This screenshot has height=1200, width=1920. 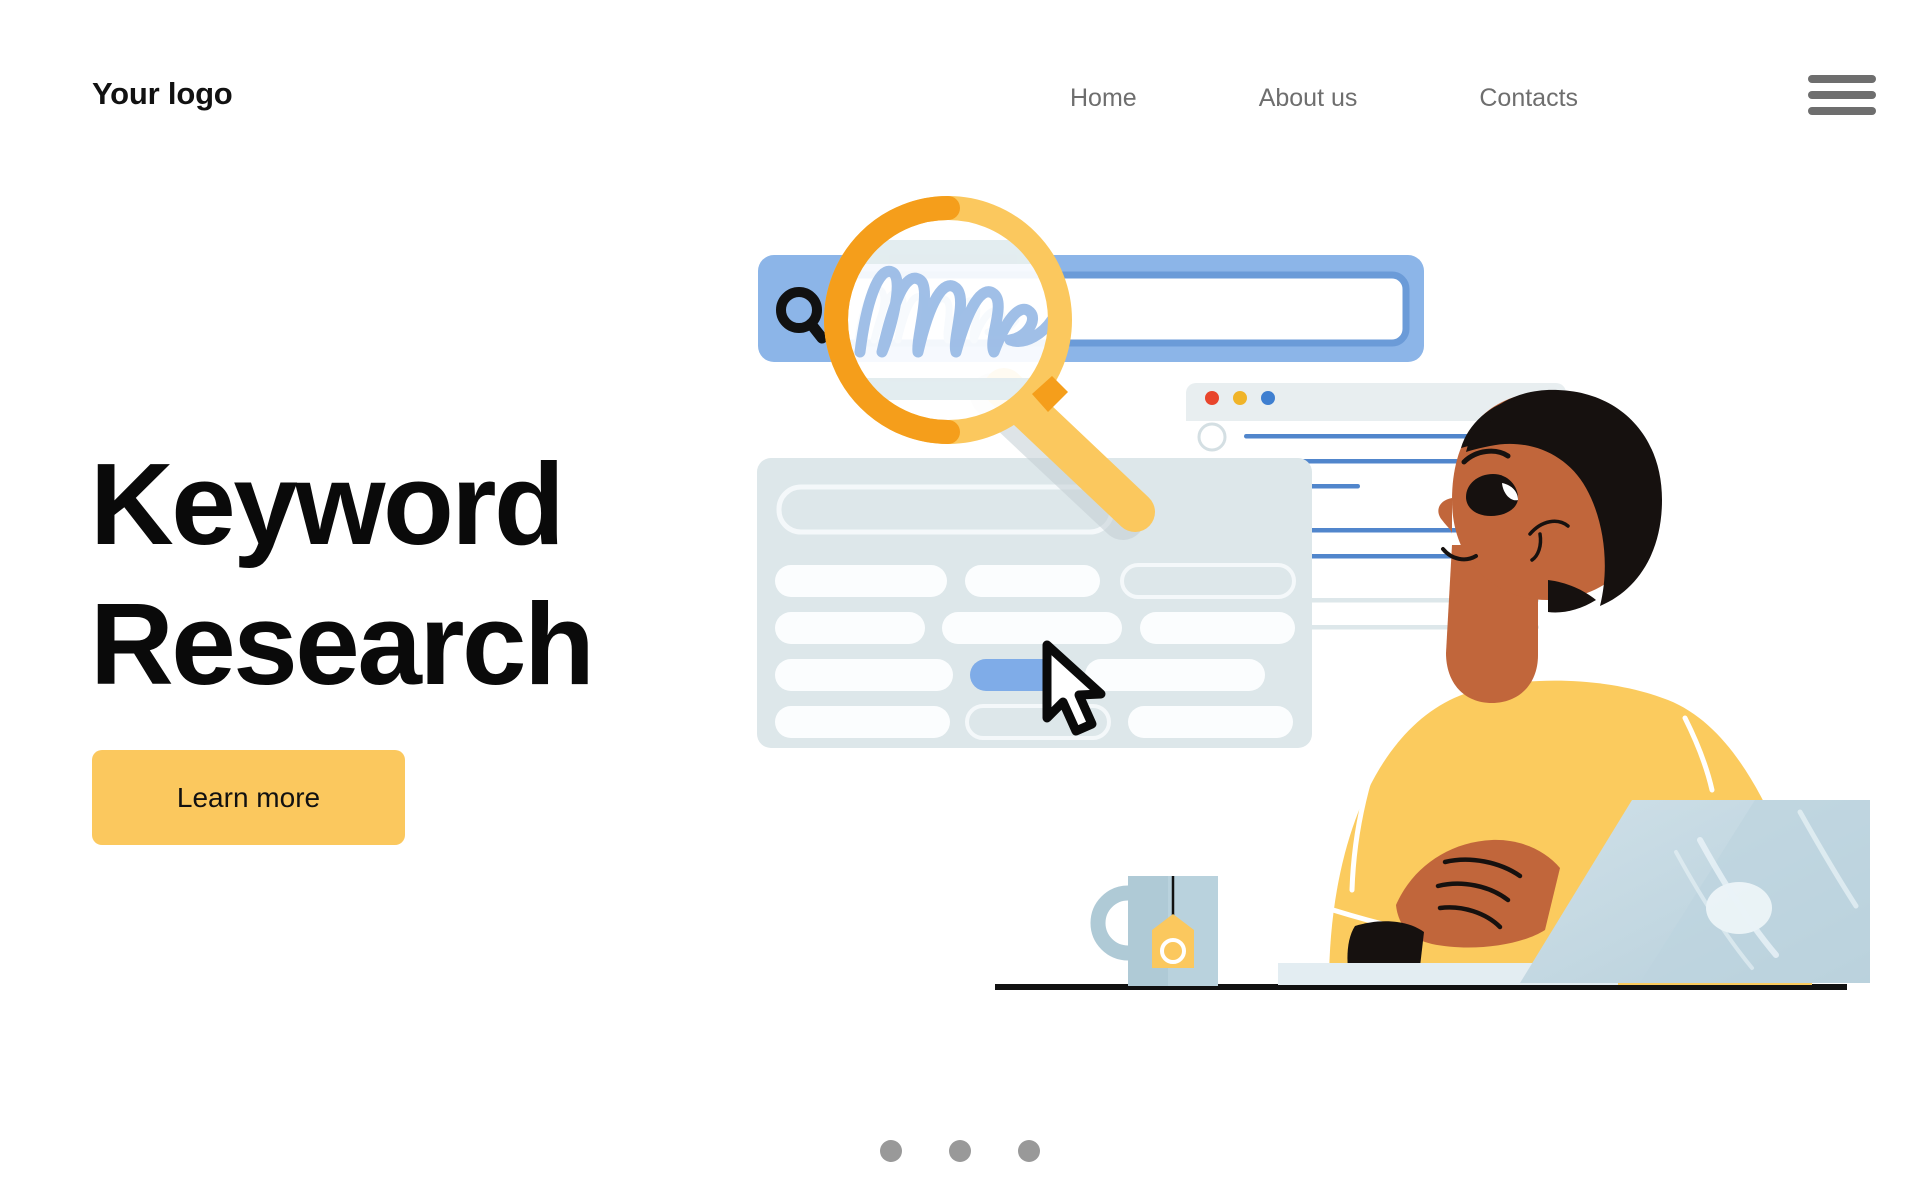 What do you see at coordinates (1034, 603) in the screenshot?
I see `search-results-panel` at bounding box center [1034, 603].